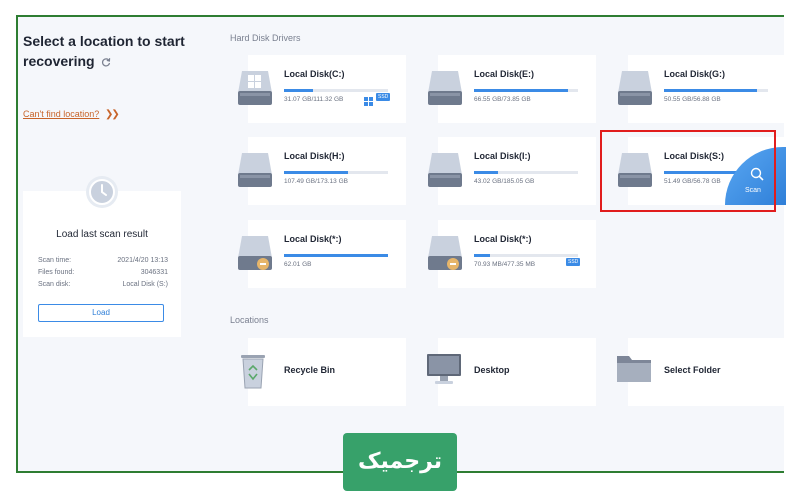 This screenshot has height=500, width=800. What do you see at coordinates (492, 370) in the screenshot?
I see `location-name: Desktop` at bounding box center [492, 370].